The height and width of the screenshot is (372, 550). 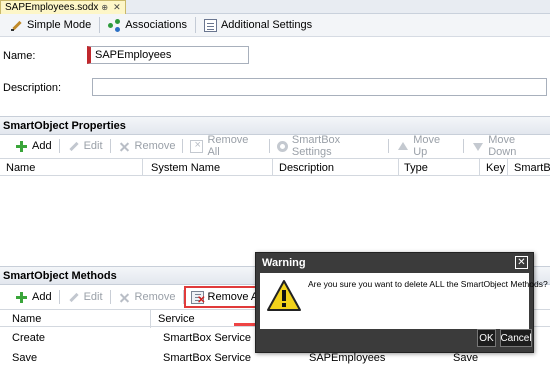 I want to click on method-smartobject: SAPEmployees, so click(x=347, y=358).